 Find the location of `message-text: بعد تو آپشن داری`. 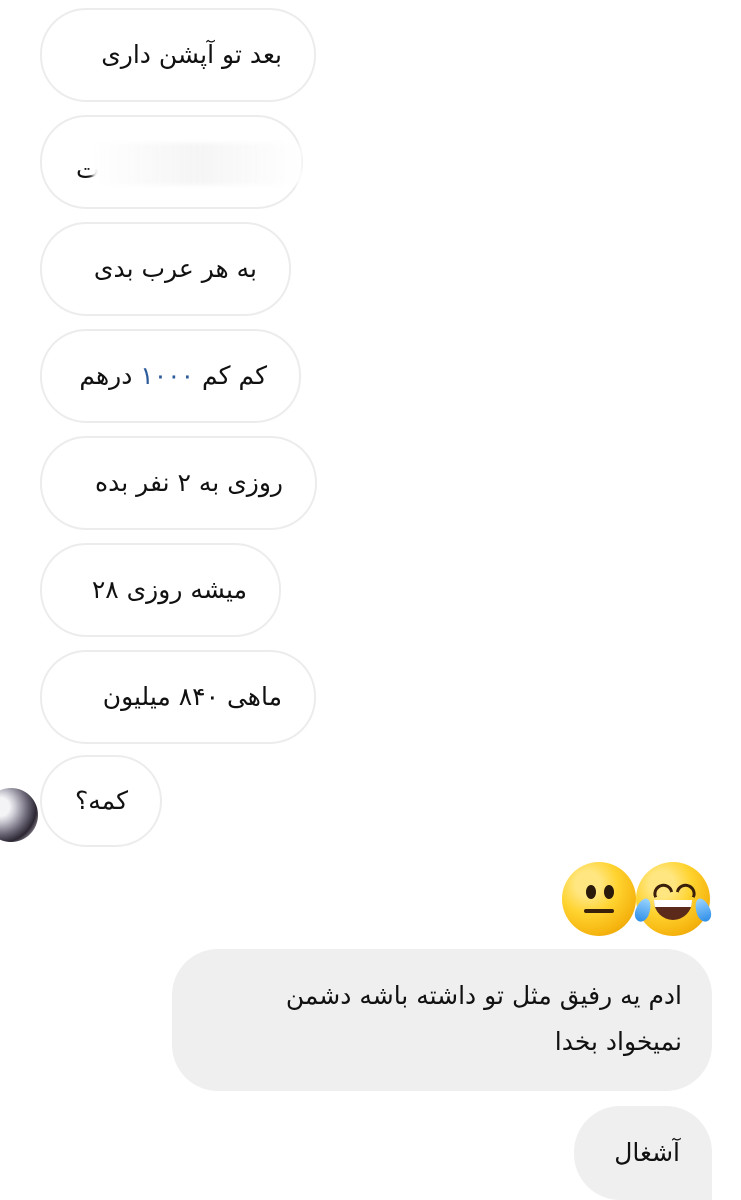

message-text: بعد تو آپشن داری is located at coordinates (191, 54).